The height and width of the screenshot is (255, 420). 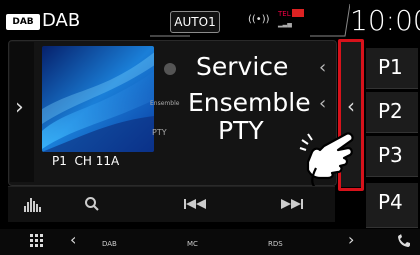 What do you see at coordinates (37, 241) in the screenshot?
I see `grid-menu-icon` at bounding box center [37, 241].